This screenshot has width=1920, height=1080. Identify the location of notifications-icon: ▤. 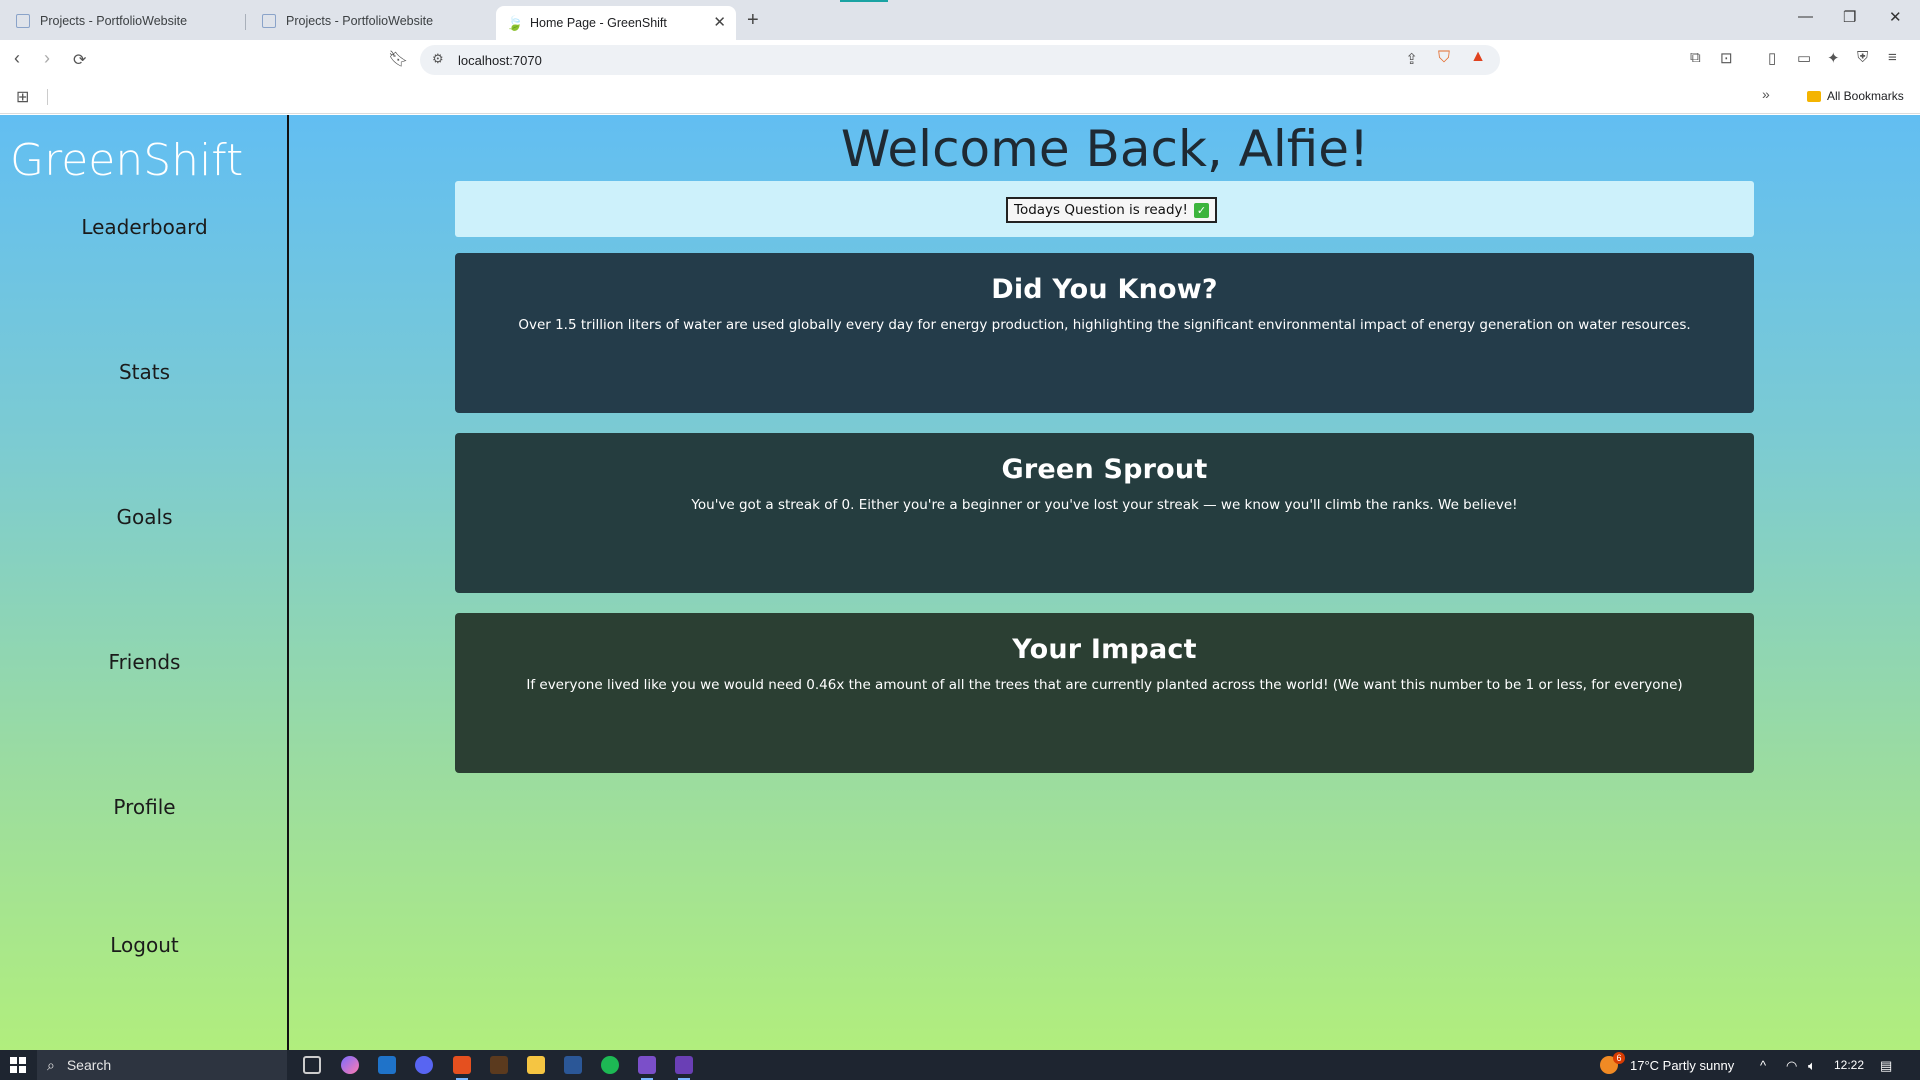
(1886, 1066).